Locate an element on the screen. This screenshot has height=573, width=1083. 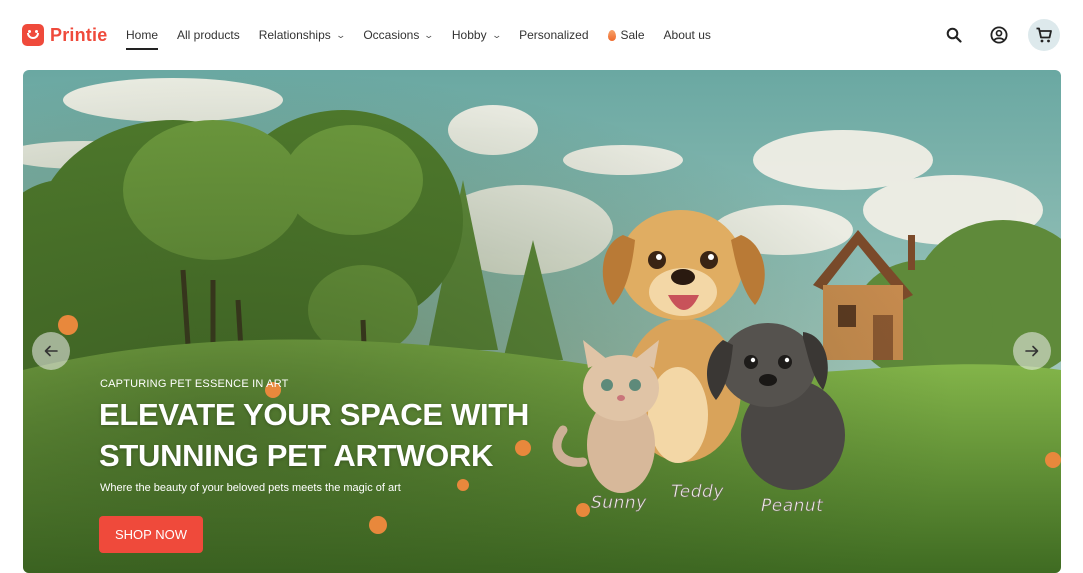
nav-item-hobby: Hobby ⌄ is located at coordinates (476, 35).